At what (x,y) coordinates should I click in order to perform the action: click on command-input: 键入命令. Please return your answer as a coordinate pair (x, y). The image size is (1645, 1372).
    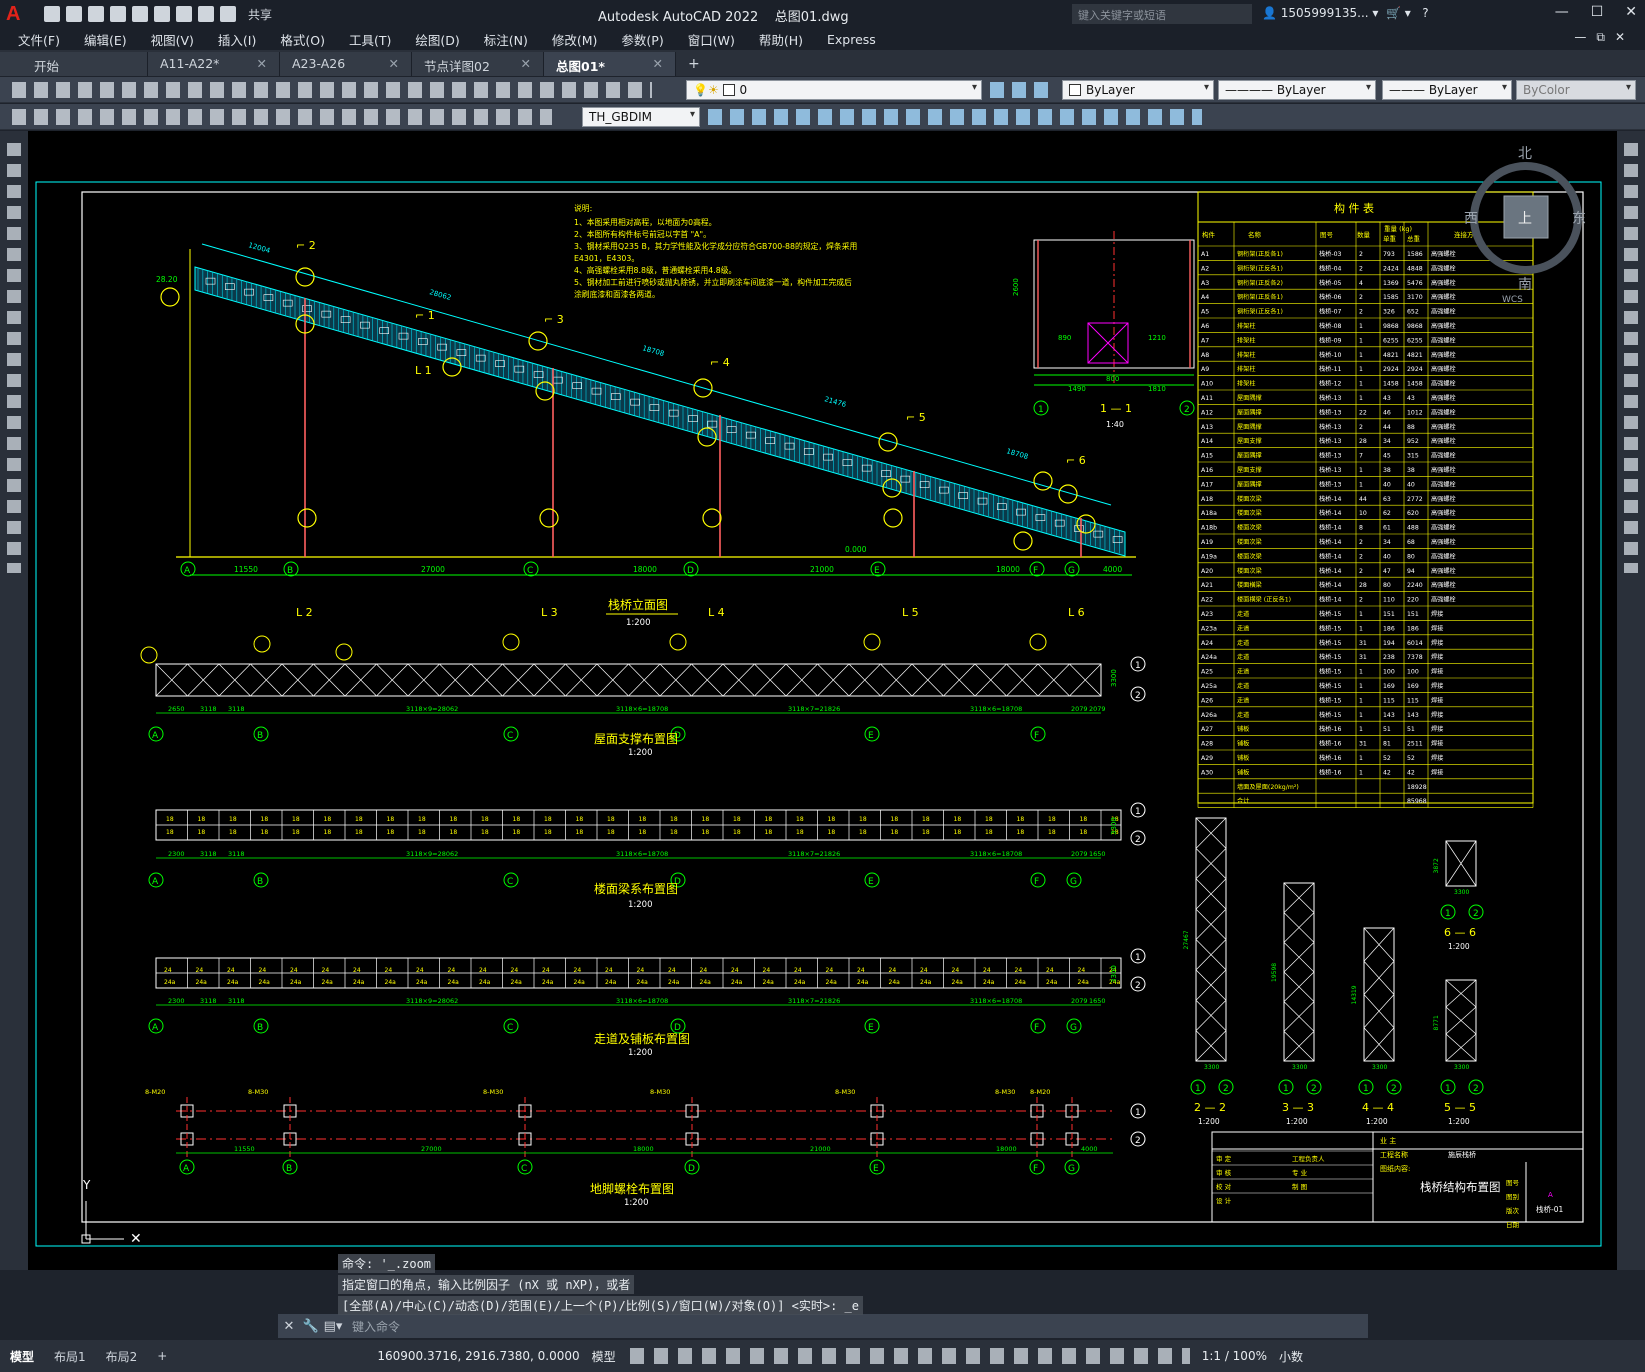
    Looking at the image, I should click on (376, 1326).